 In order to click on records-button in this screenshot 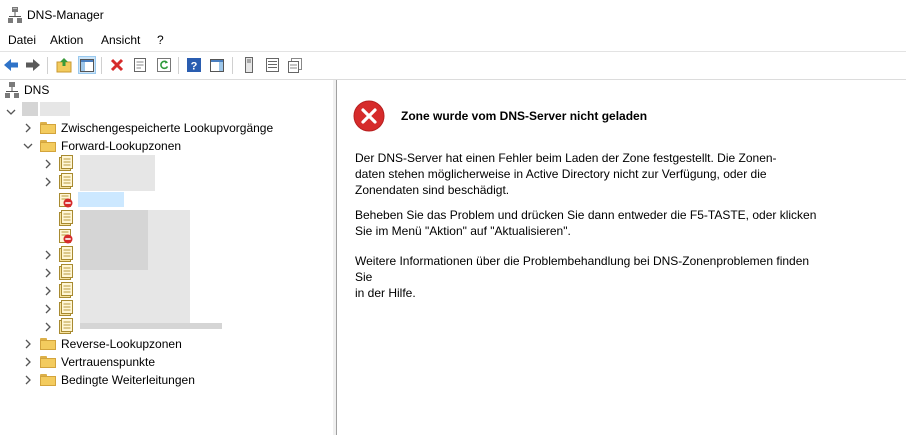, I will do `click(295, 65)`.